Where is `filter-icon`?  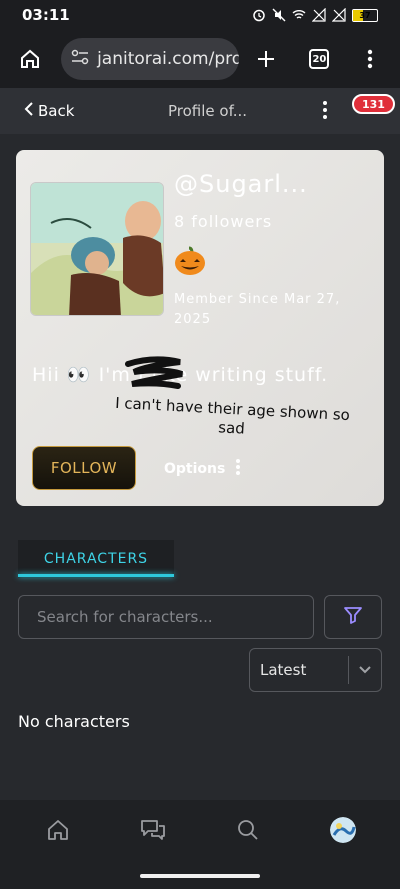 filter-icon is located at coordinates (353, 617).